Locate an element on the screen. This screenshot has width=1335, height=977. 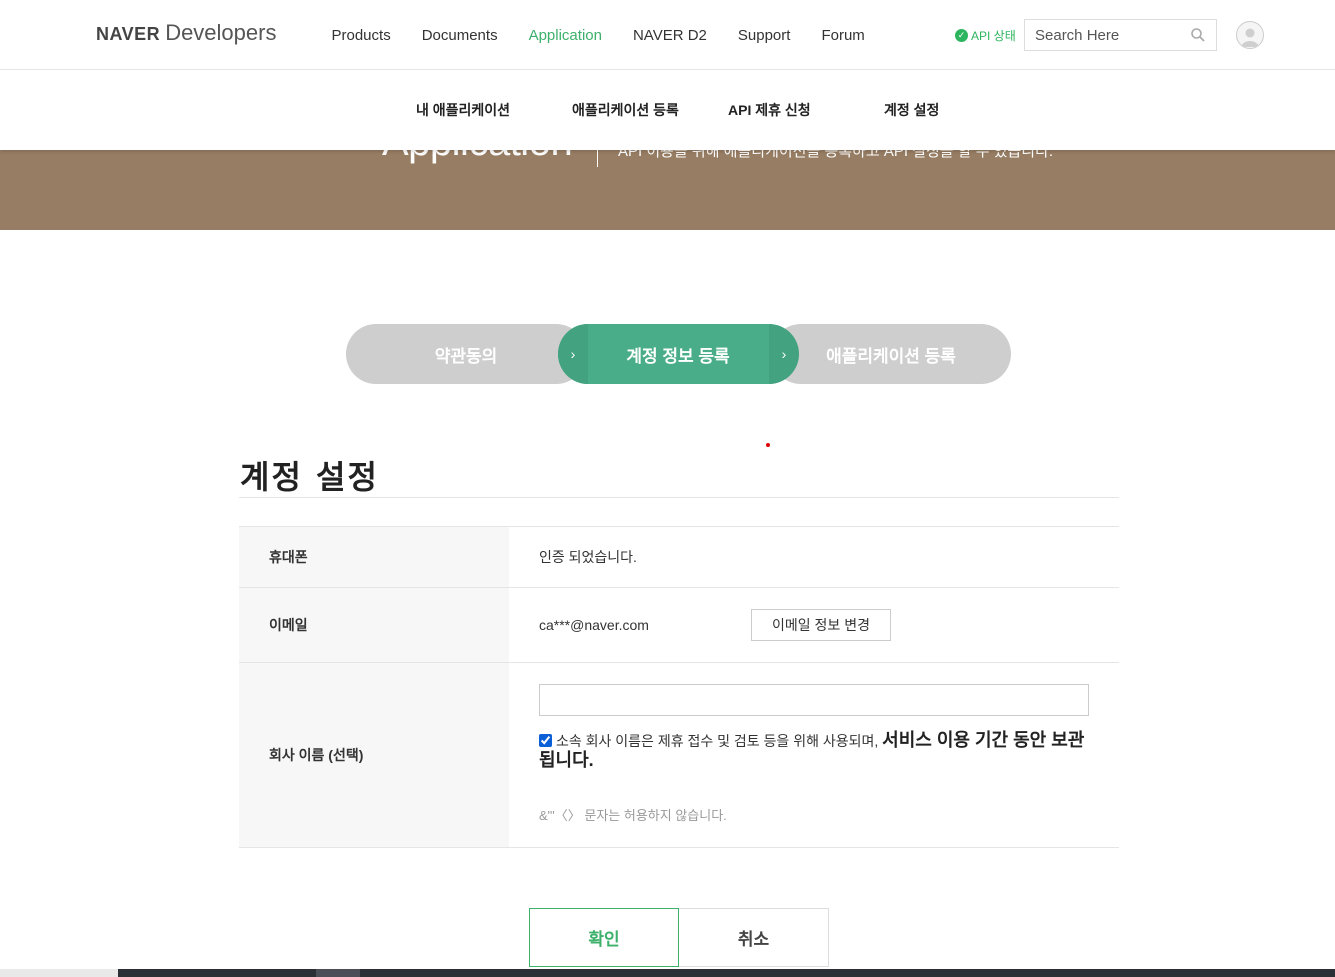
page-title: 계정 설정 is located at coordinates (309, 477).